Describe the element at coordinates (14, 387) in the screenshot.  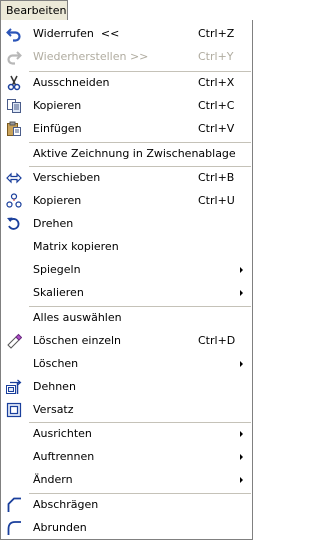
I see `stretch-icon` at that location.